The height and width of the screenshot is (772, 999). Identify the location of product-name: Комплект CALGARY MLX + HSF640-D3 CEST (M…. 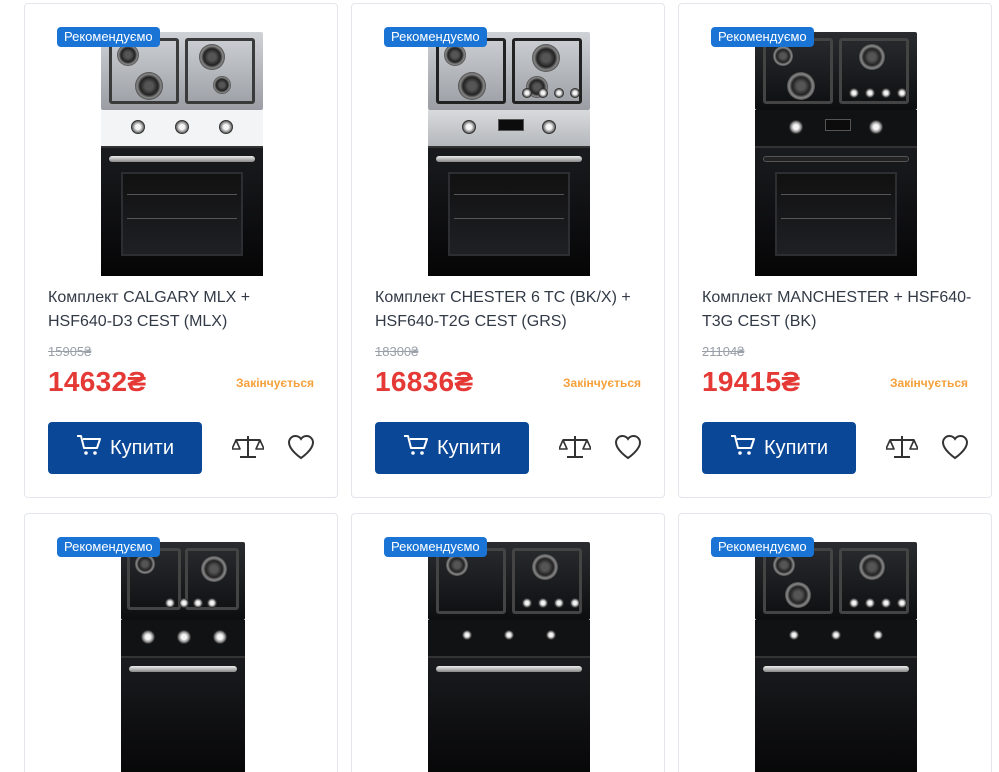
(183, 310).